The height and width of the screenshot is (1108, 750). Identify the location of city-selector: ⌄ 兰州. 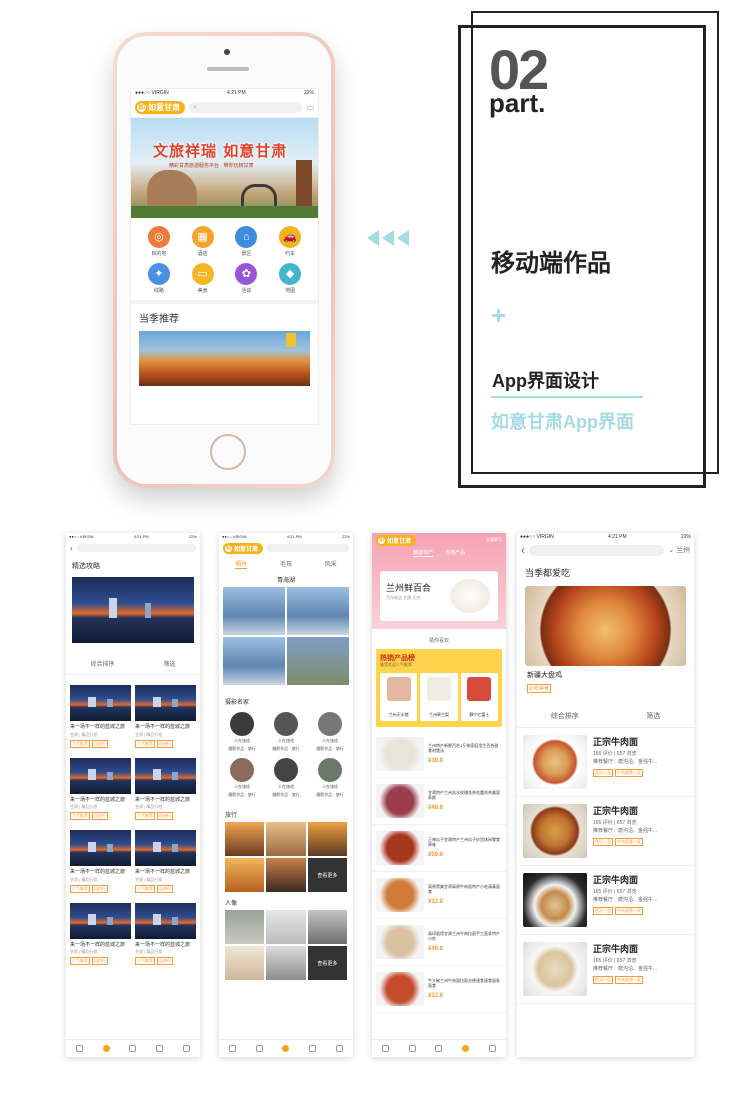
(679, 550).